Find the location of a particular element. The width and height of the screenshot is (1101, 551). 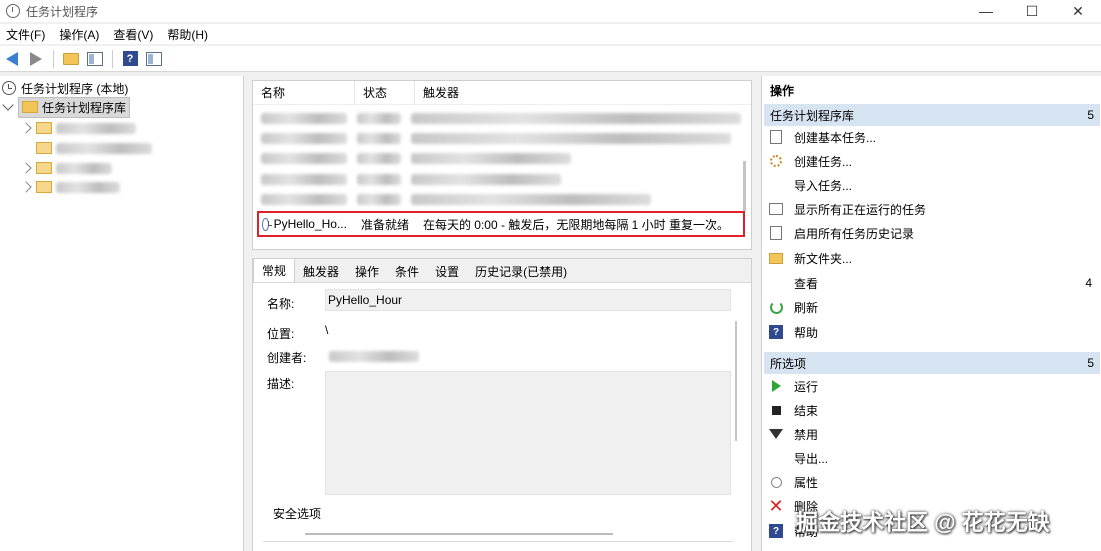

task-scheduler-app-icon is located at coordinates (13, 11).